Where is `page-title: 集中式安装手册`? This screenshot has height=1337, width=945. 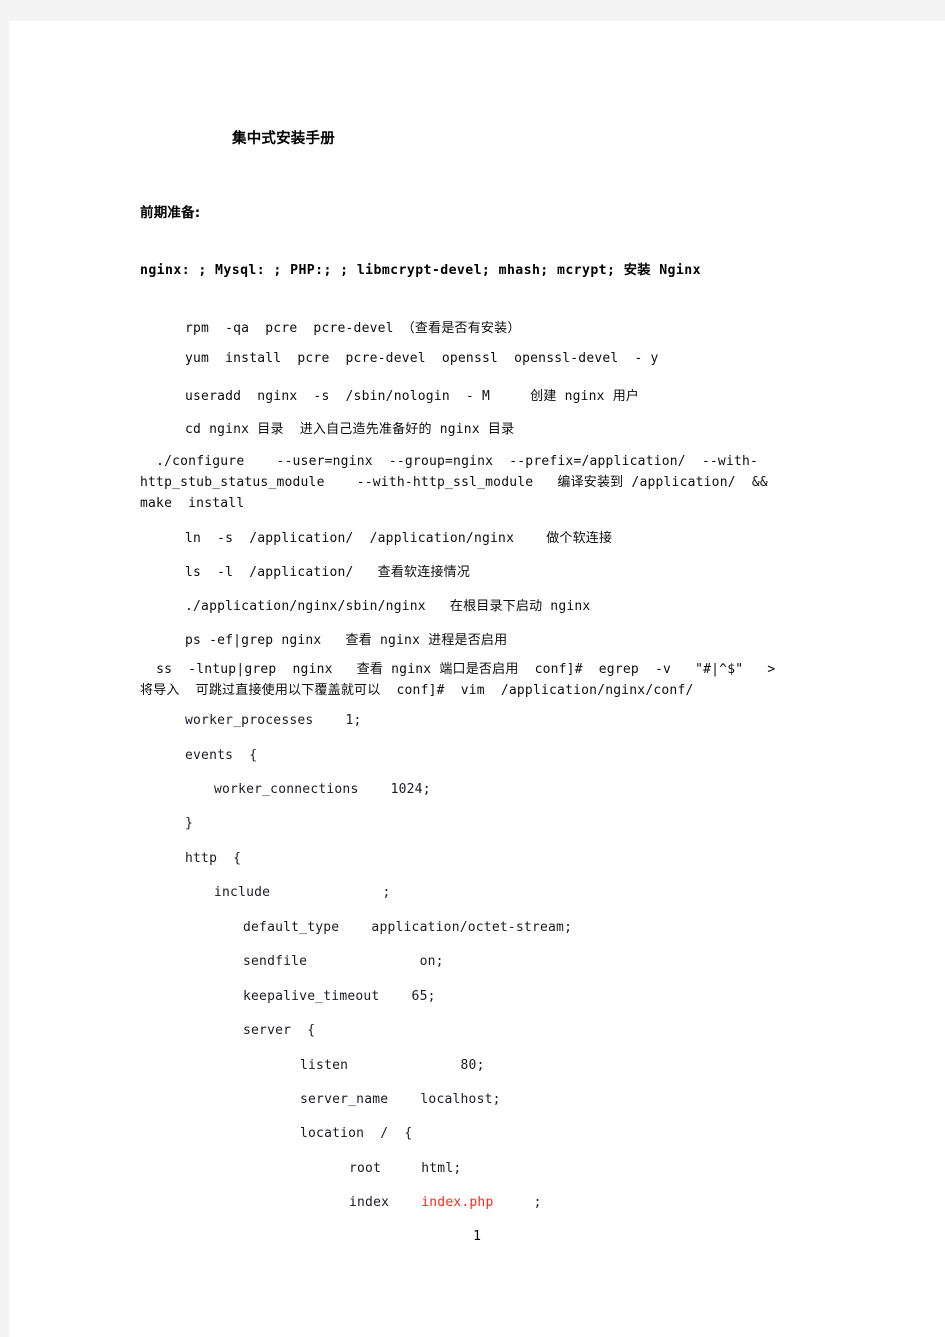
page-title: 集中式安装手册 is located at coordinates (283, 139).